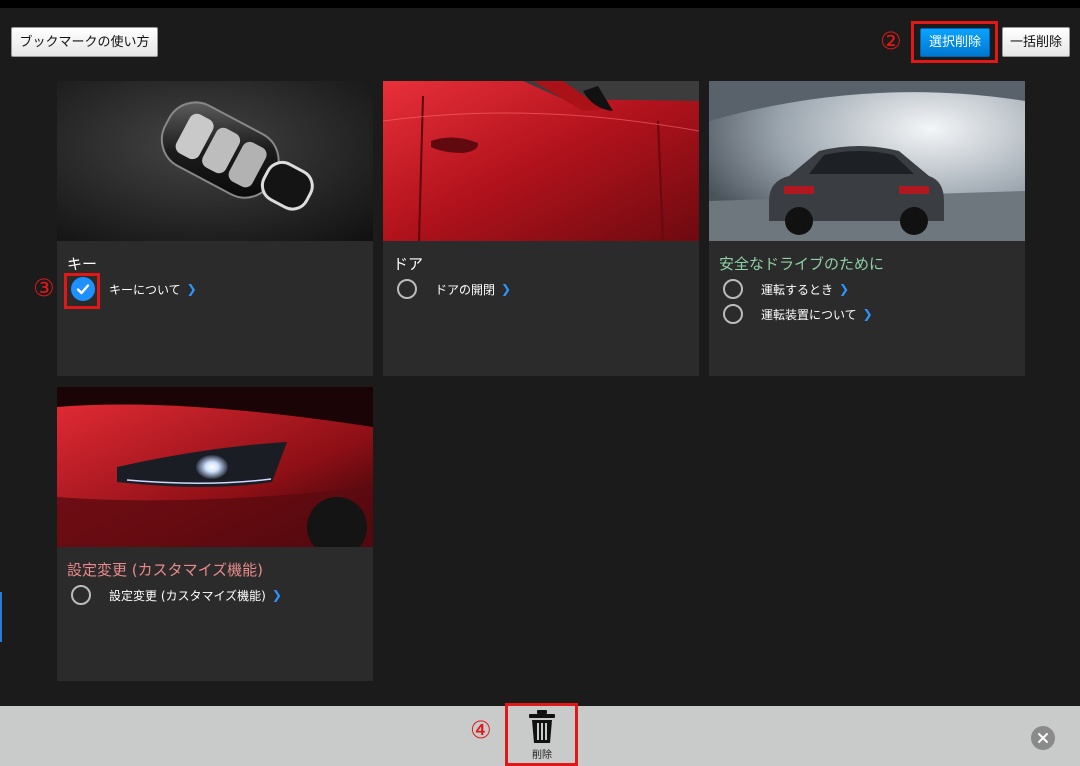 This screenshot has height=766, width=1080. Describe the element at coordinates (802, 264) in the screenshot. I see `card-title: 安全なドライブのために` at that location.